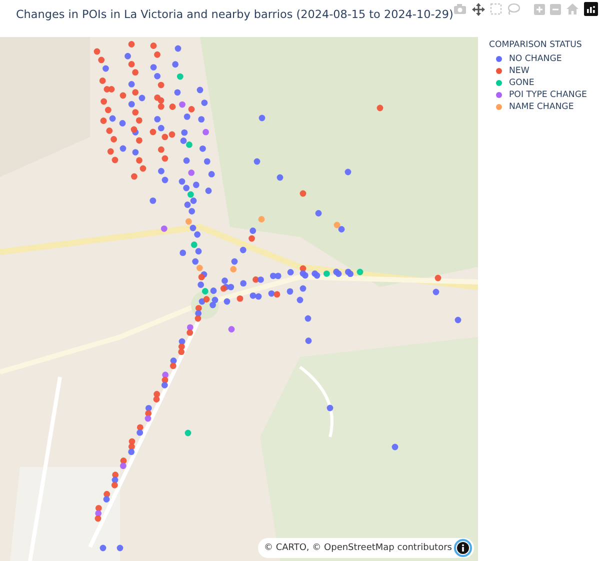  Describe the element at coordinates (572, 9) in the screenshot. I see `home-icon` at that location.